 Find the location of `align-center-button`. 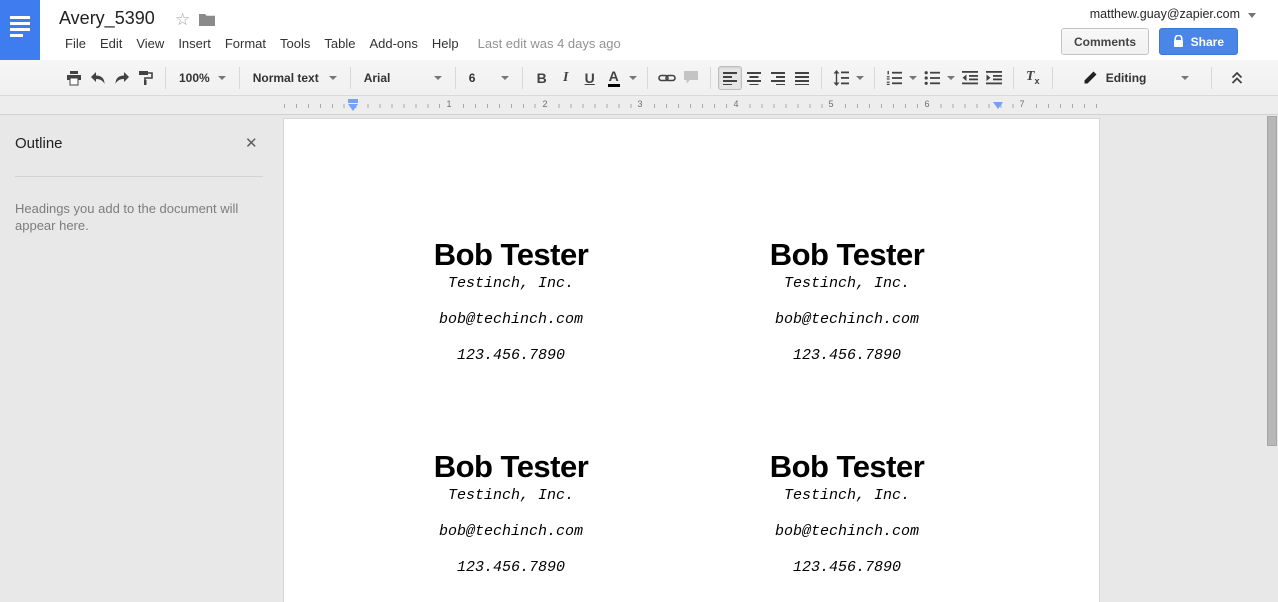

align-center-button is located at coordinates (754, 78).